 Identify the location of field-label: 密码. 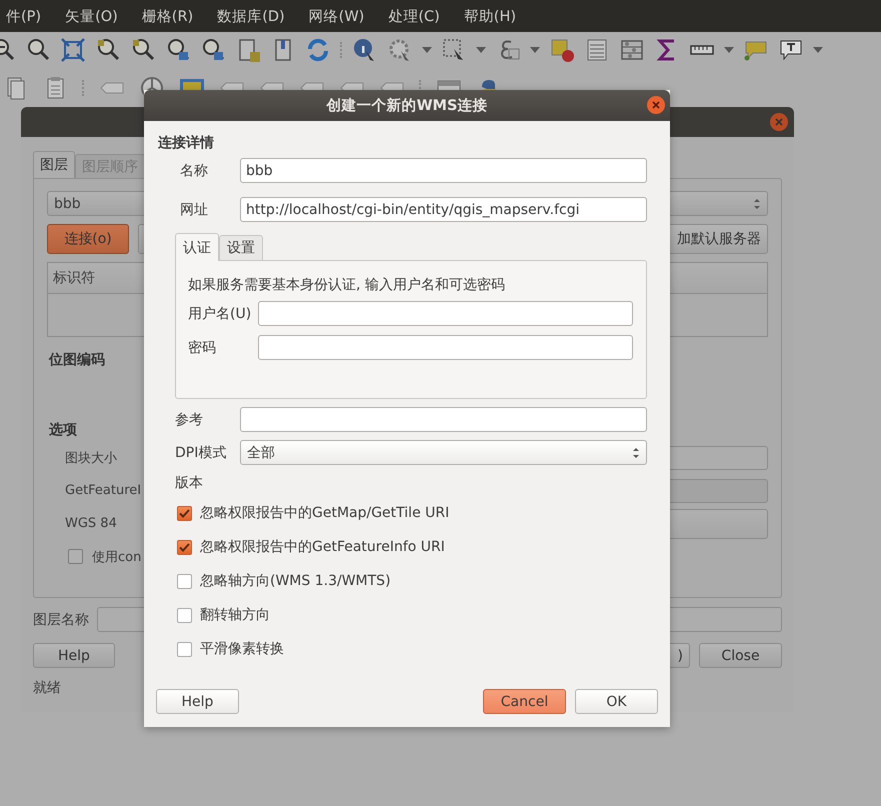
(202, 347).